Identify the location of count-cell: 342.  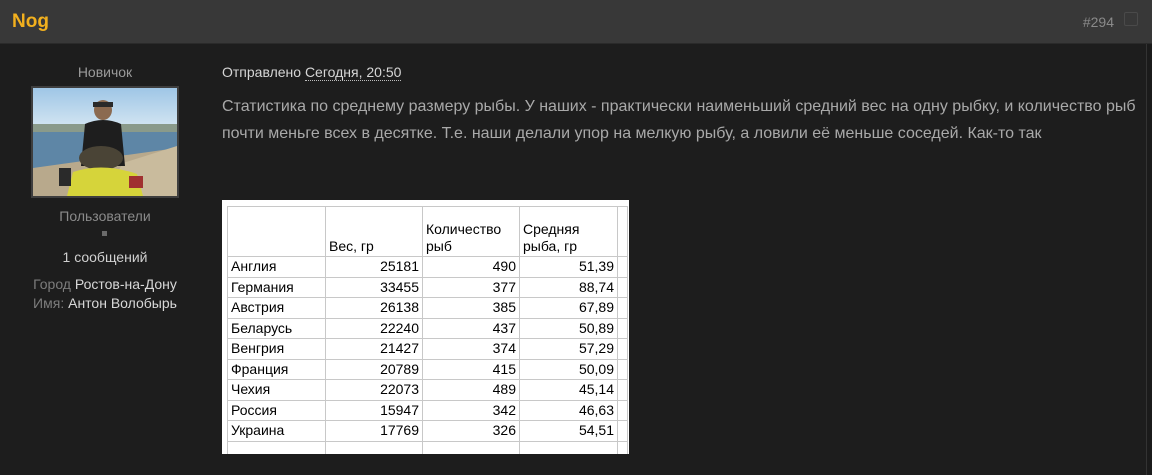
(471, 410).